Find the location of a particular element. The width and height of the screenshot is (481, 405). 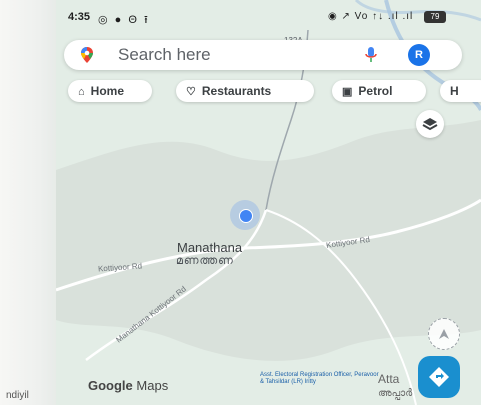

mic-icon is located at coordinates (371, 55).